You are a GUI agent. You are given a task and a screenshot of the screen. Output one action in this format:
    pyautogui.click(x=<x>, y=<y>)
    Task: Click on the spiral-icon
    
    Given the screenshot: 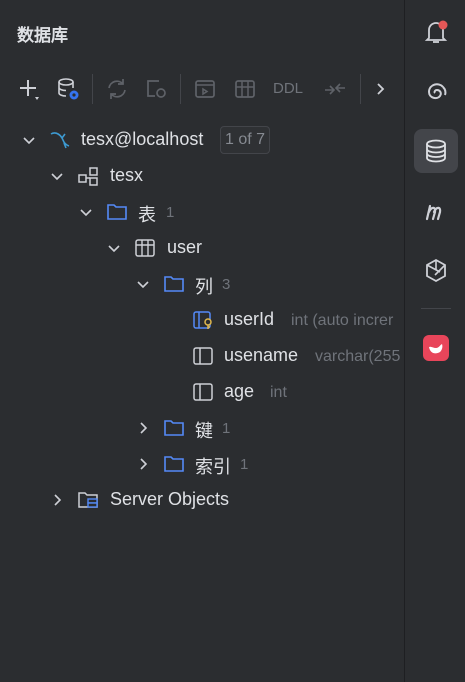 What is the action you would take?
    pyautogui.click(x=437, y=91)
    